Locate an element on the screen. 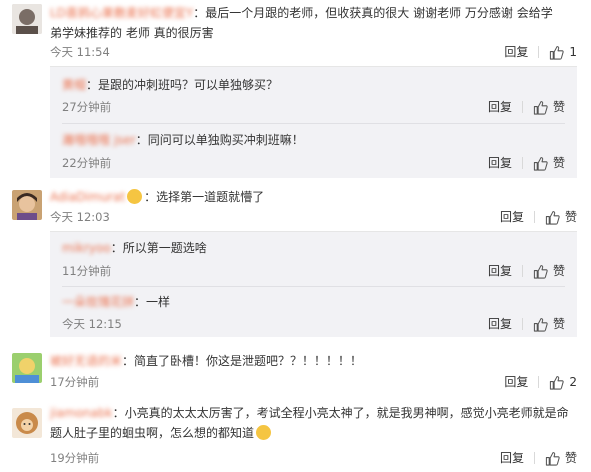  reply-username: mikryoo is located at coordinates (86, 248).